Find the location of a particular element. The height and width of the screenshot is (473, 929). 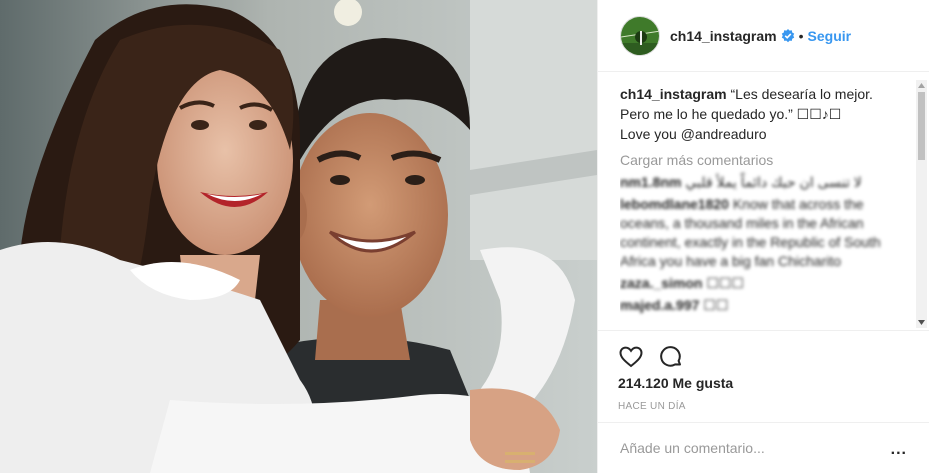

load-more-comments-button: Cargar más comentarios is located at coordinates (765, 160).